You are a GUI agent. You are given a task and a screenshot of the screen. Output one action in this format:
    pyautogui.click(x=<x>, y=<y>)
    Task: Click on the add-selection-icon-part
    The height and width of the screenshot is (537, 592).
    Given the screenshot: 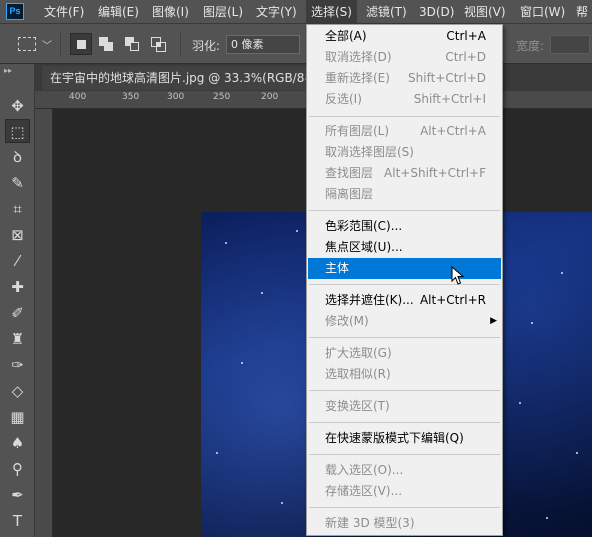 What is the action you would take?
    pyautogui.click(x=108, y=46)
    